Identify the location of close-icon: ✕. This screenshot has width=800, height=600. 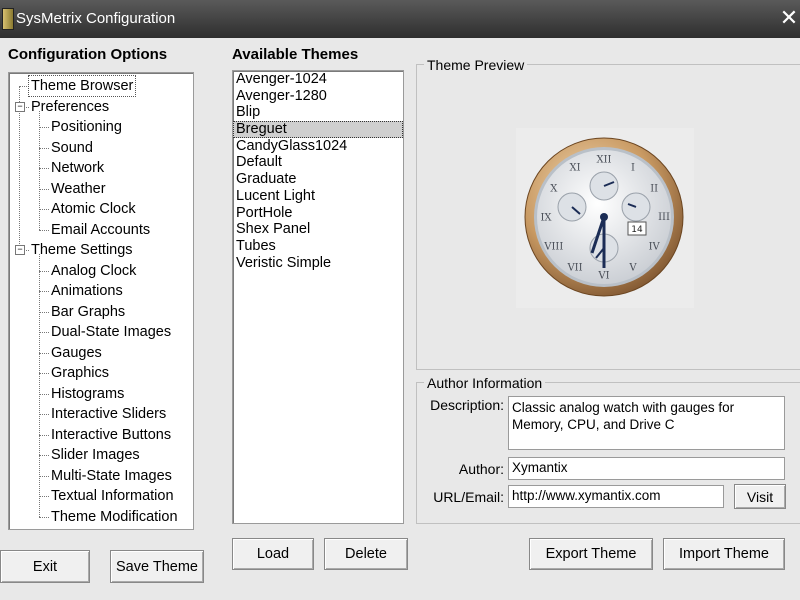
(789, 18).